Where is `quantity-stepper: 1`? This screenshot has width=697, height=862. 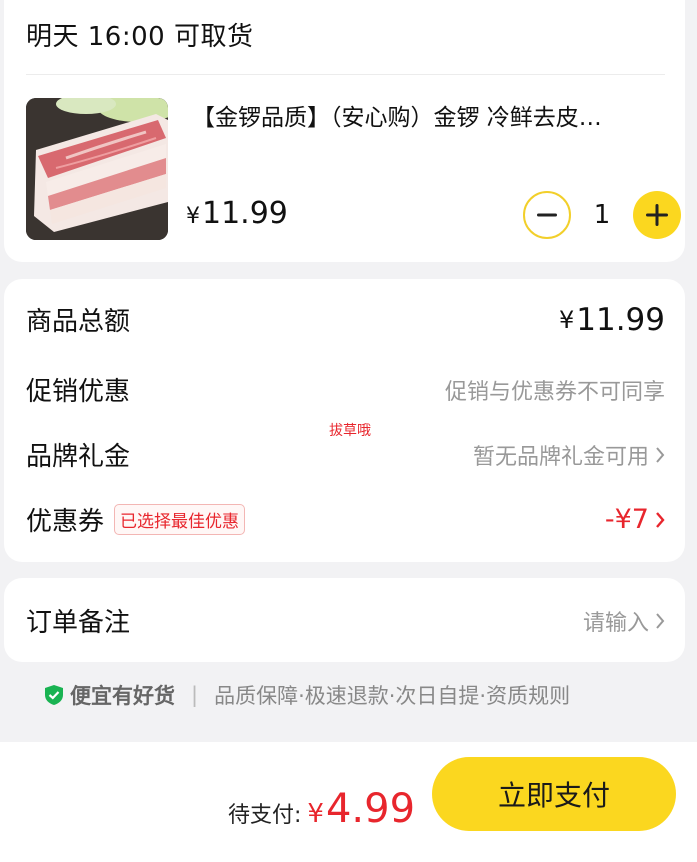
quantity-stepper: 1 is located at coordinates (602, 215).